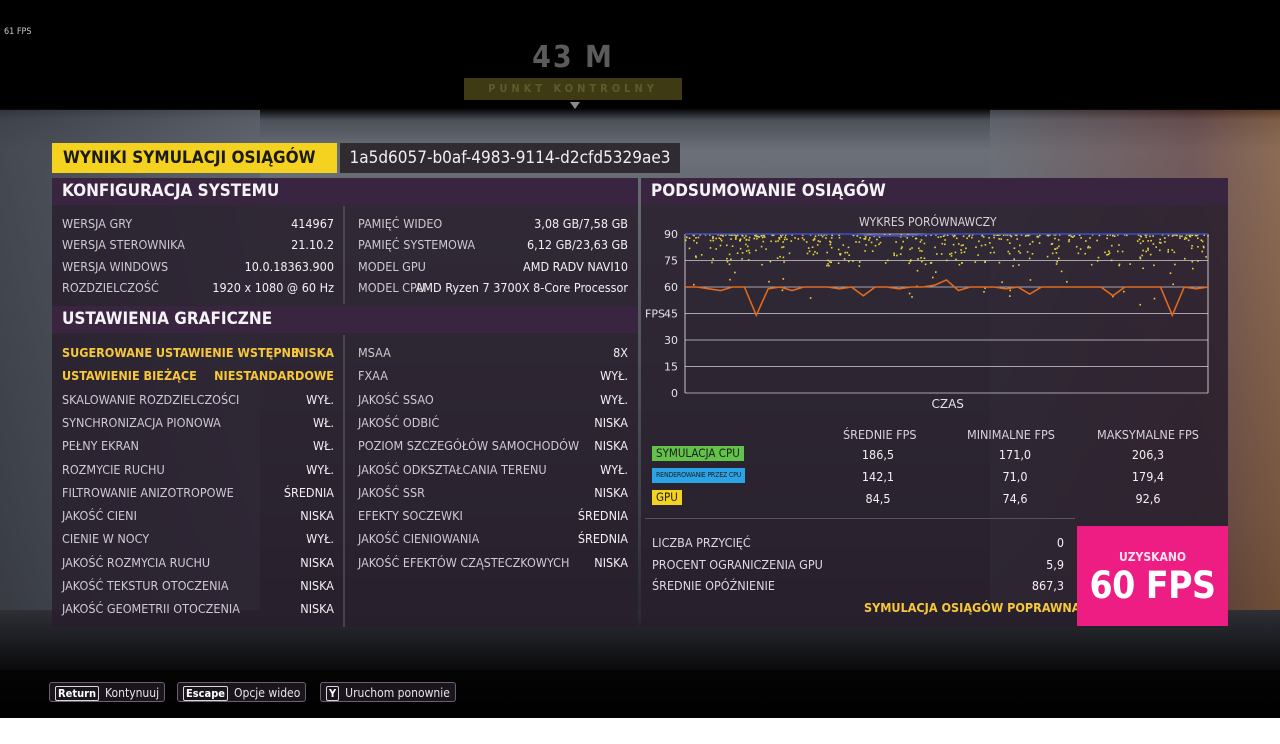  Describe the element at coordinates (667, 497) in the screenshot. I see `series-legend-badge: GPU` at that location.